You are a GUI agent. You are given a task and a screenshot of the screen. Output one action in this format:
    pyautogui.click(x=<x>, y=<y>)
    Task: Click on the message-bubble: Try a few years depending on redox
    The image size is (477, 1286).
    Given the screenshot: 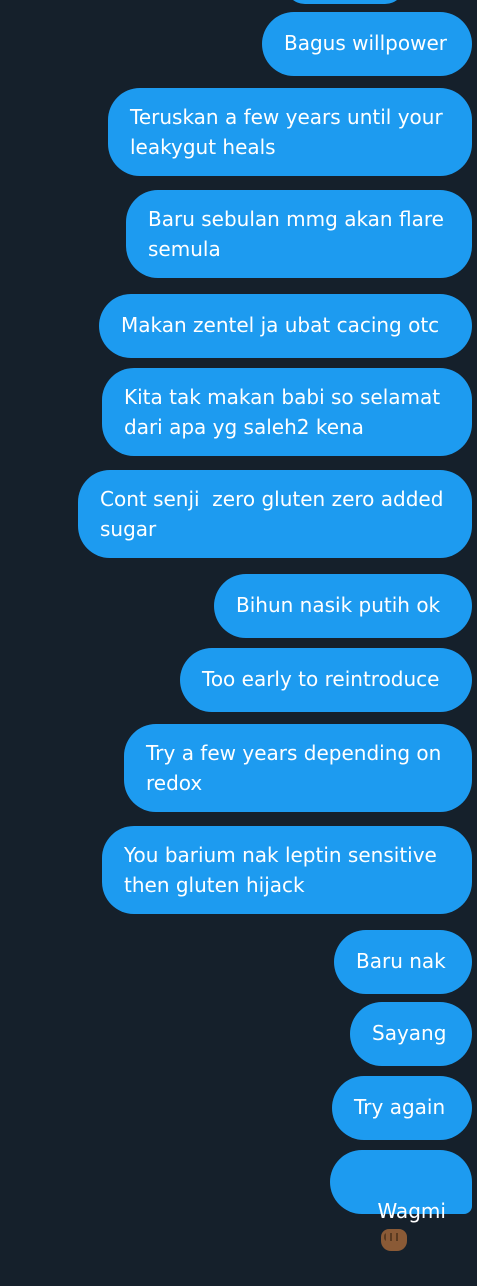 What is the action you would take?
    pyautogui.click(x=298, y=768)
    